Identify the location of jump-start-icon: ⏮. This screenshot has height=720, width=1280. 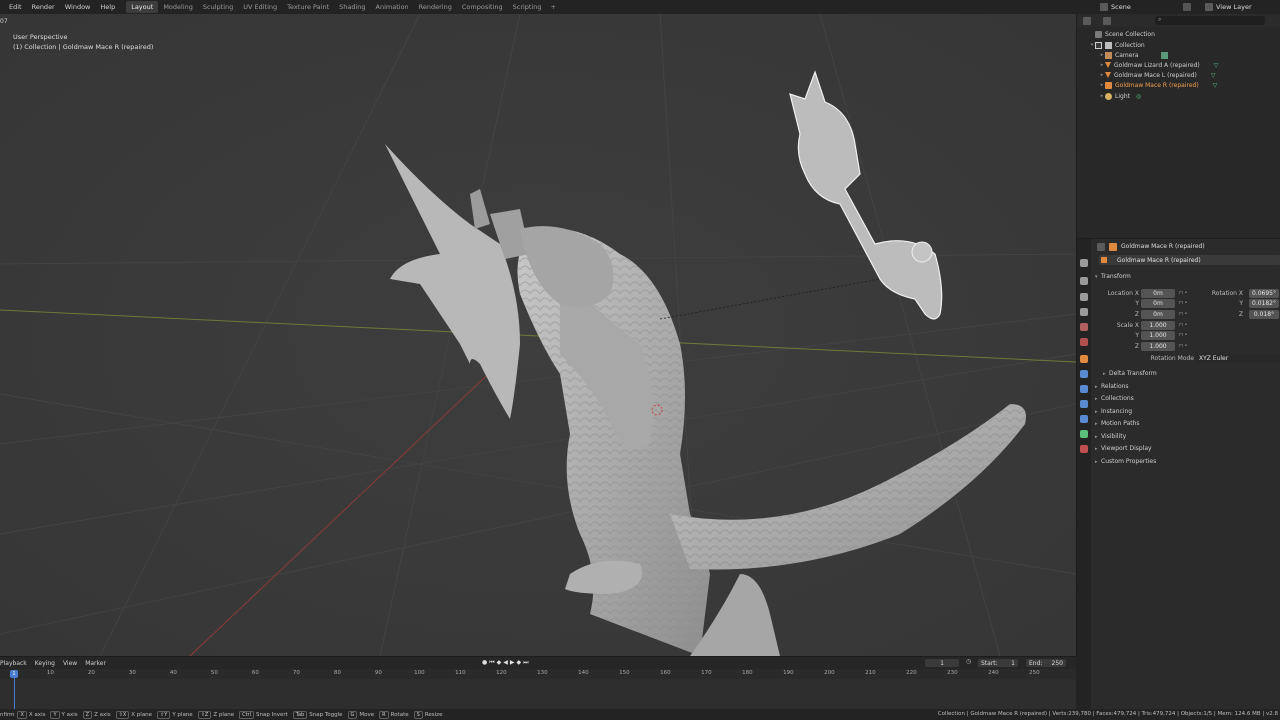
(491, 663).